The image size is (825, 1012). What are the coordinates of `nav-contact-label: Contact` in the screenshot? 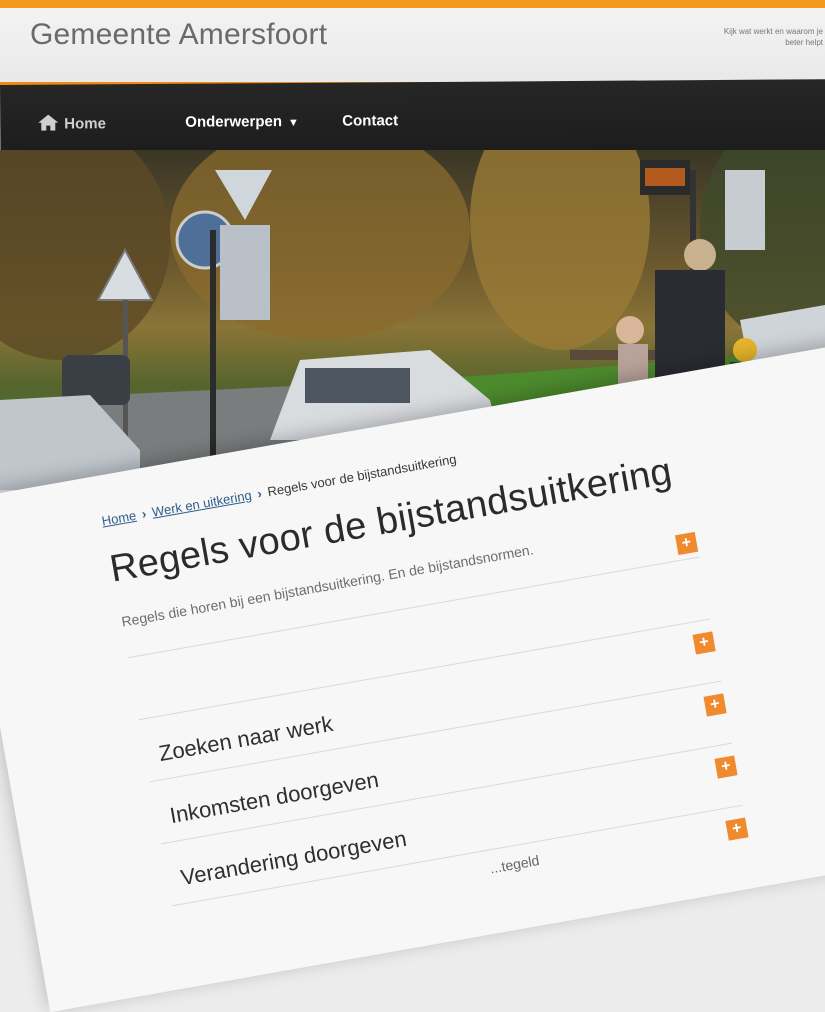 It's located at (370, 121).